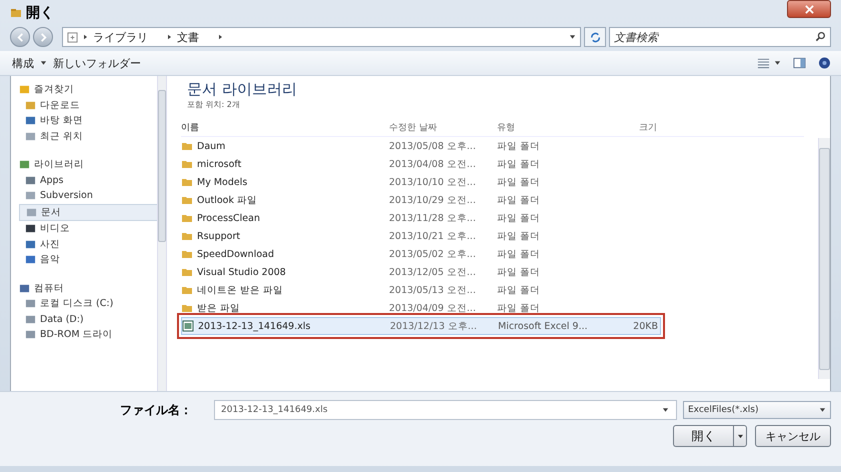 This screenshot has width=841, height=472. What do you see at coordinates (156, 410) in the screenshot?
I see `filename-label: ファイル名：` at bounding box center [156, 410].